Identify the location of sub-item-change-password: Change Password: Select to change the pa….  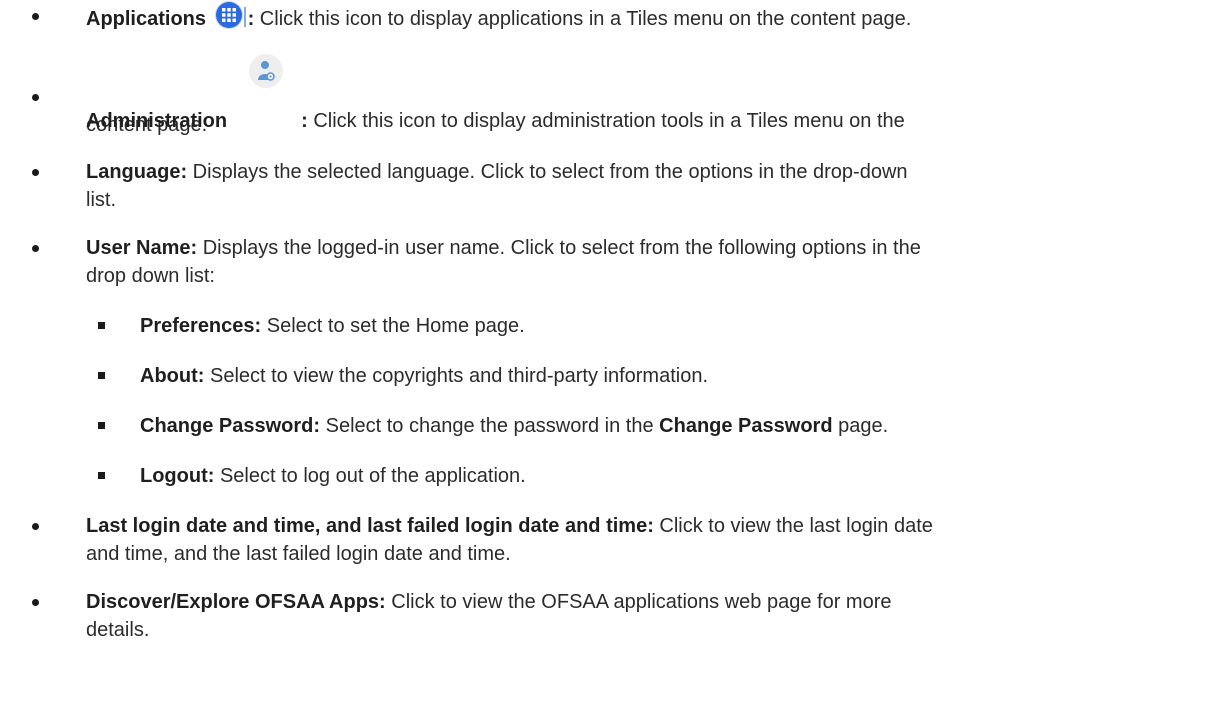
(639, 426).